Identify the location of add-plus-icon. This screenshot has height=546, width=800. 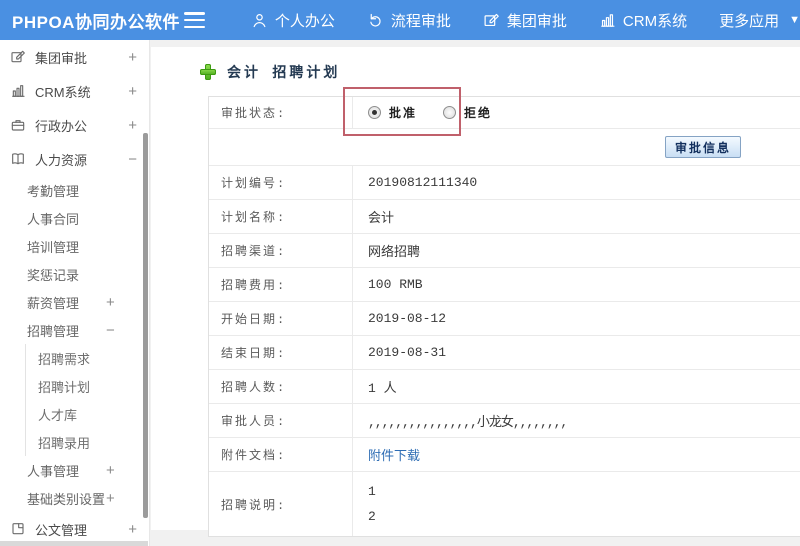
(208, 72).